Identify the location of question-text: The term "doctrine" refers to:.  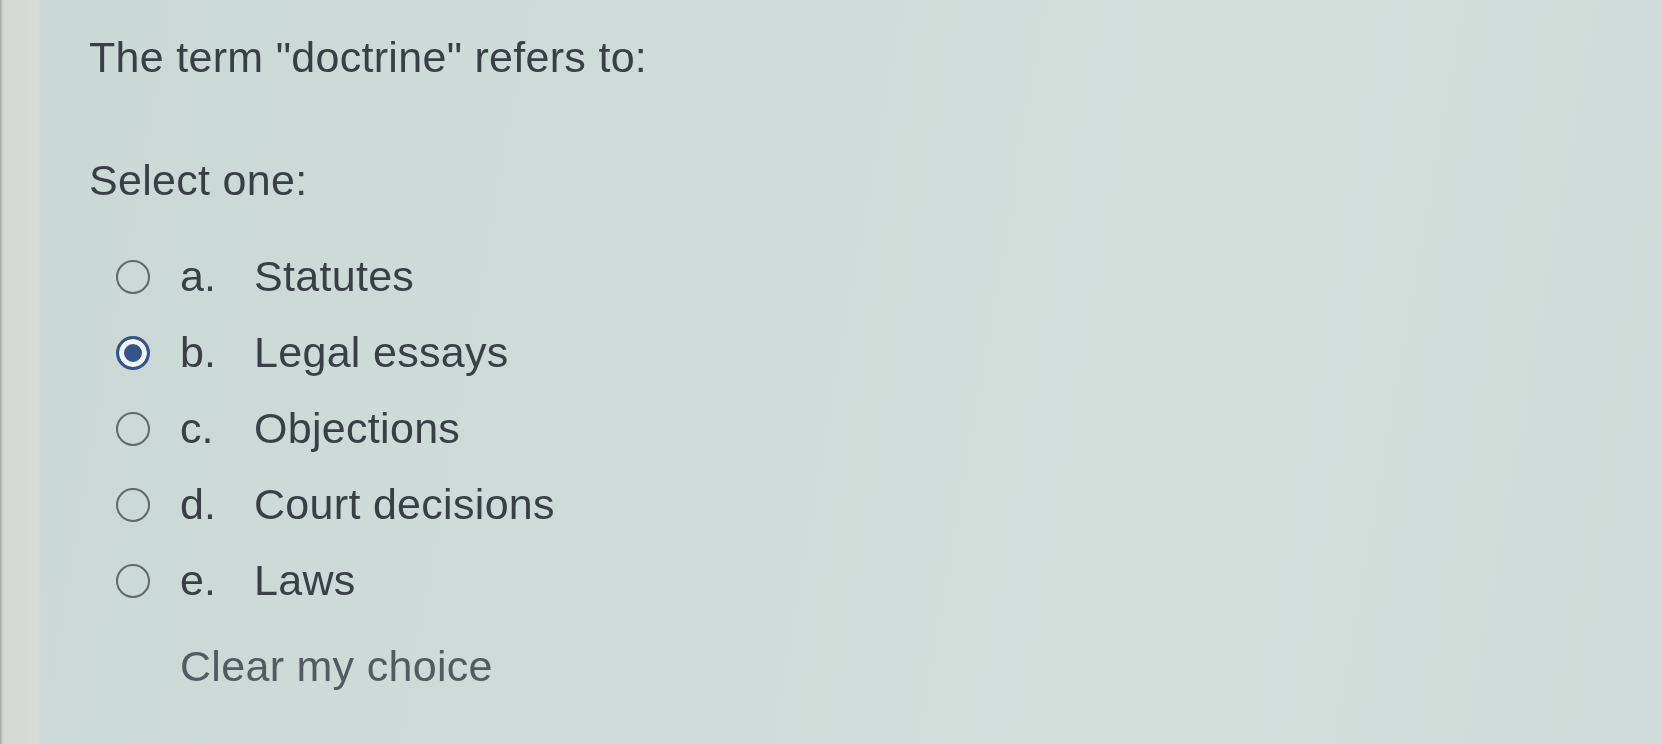
(368, 57).